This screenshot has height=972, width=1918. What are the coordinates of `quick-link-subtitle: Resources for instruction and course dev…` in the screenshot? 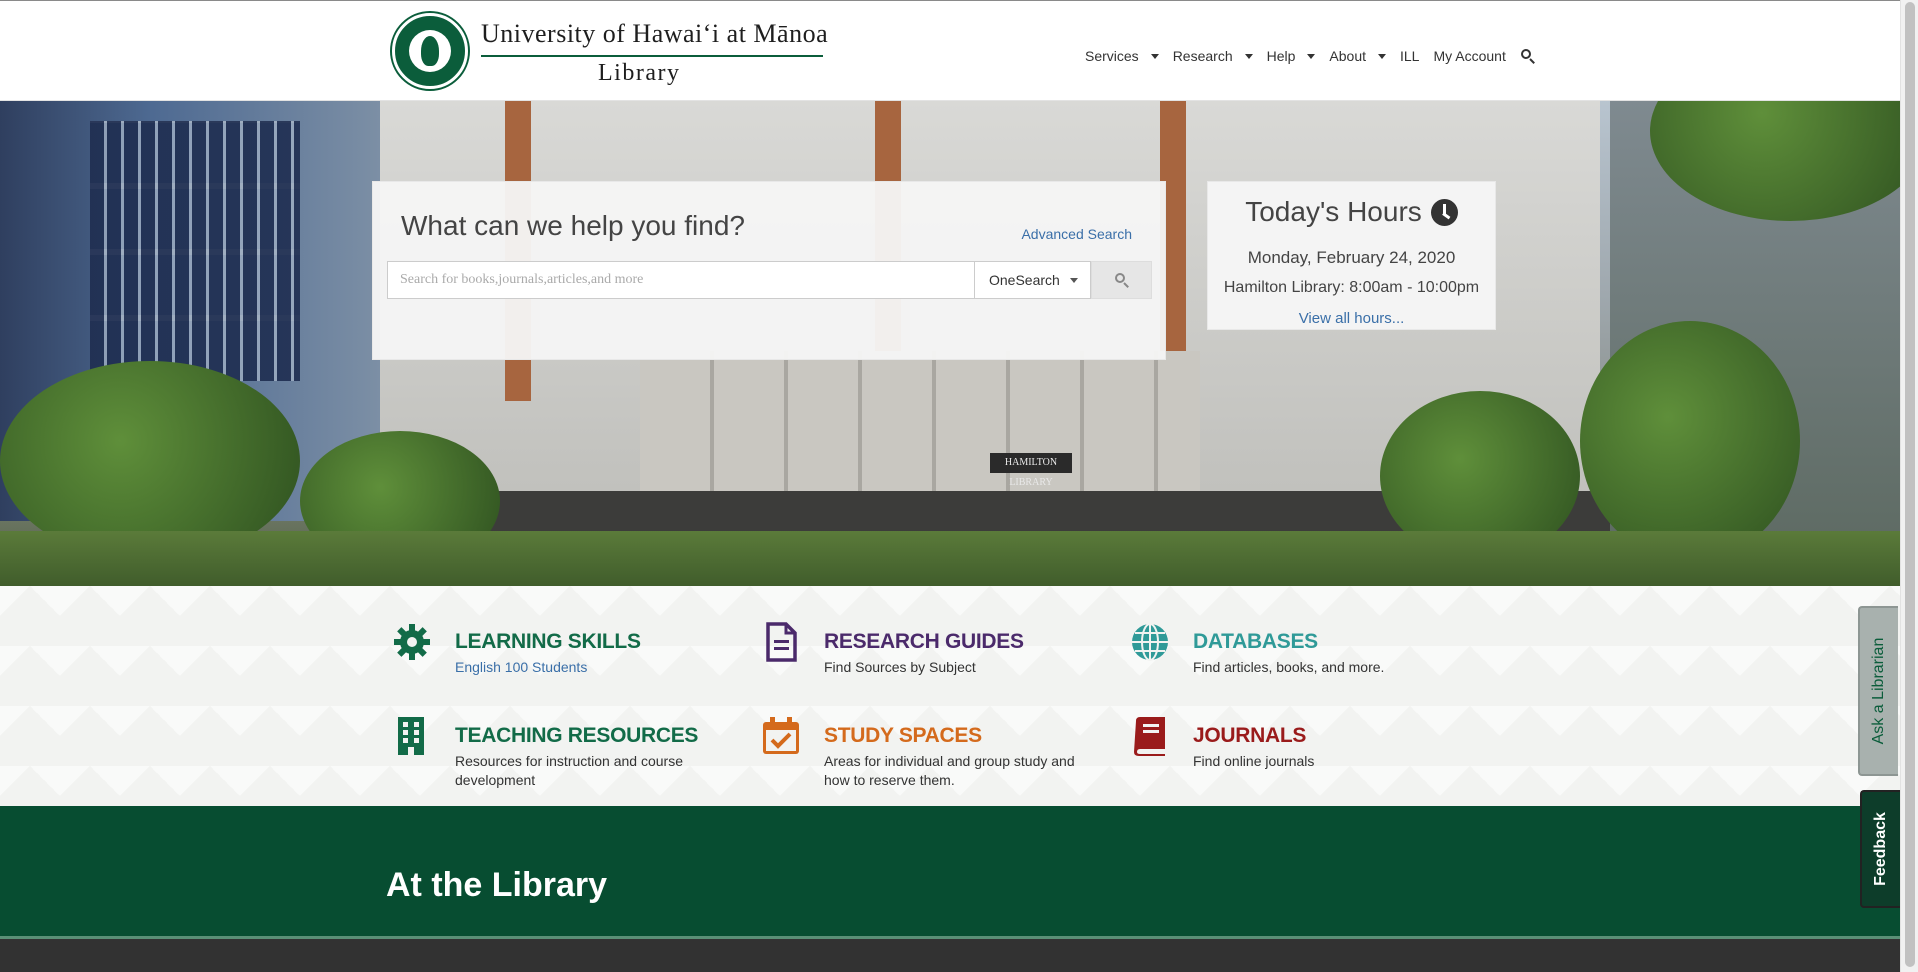 It's located at (569, 770).